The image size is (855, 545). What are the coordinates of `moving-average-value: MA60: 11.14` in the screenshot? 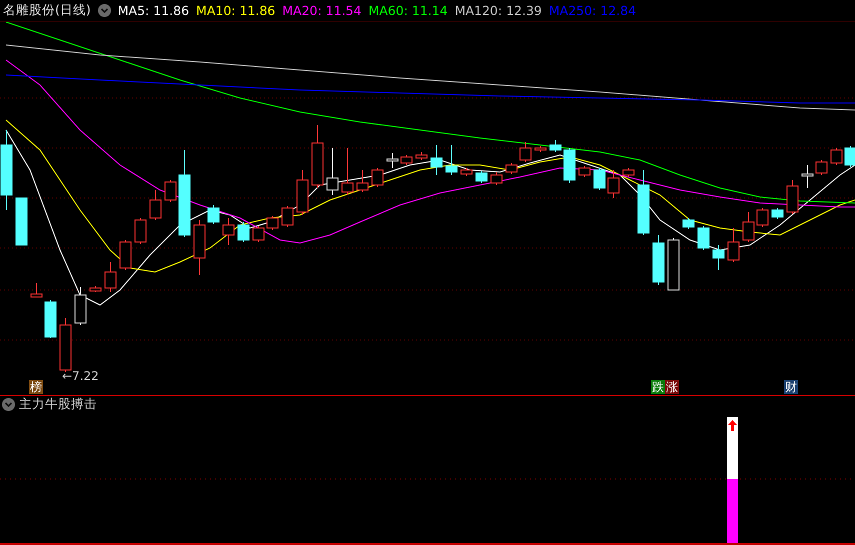 It's located at (408, 10).